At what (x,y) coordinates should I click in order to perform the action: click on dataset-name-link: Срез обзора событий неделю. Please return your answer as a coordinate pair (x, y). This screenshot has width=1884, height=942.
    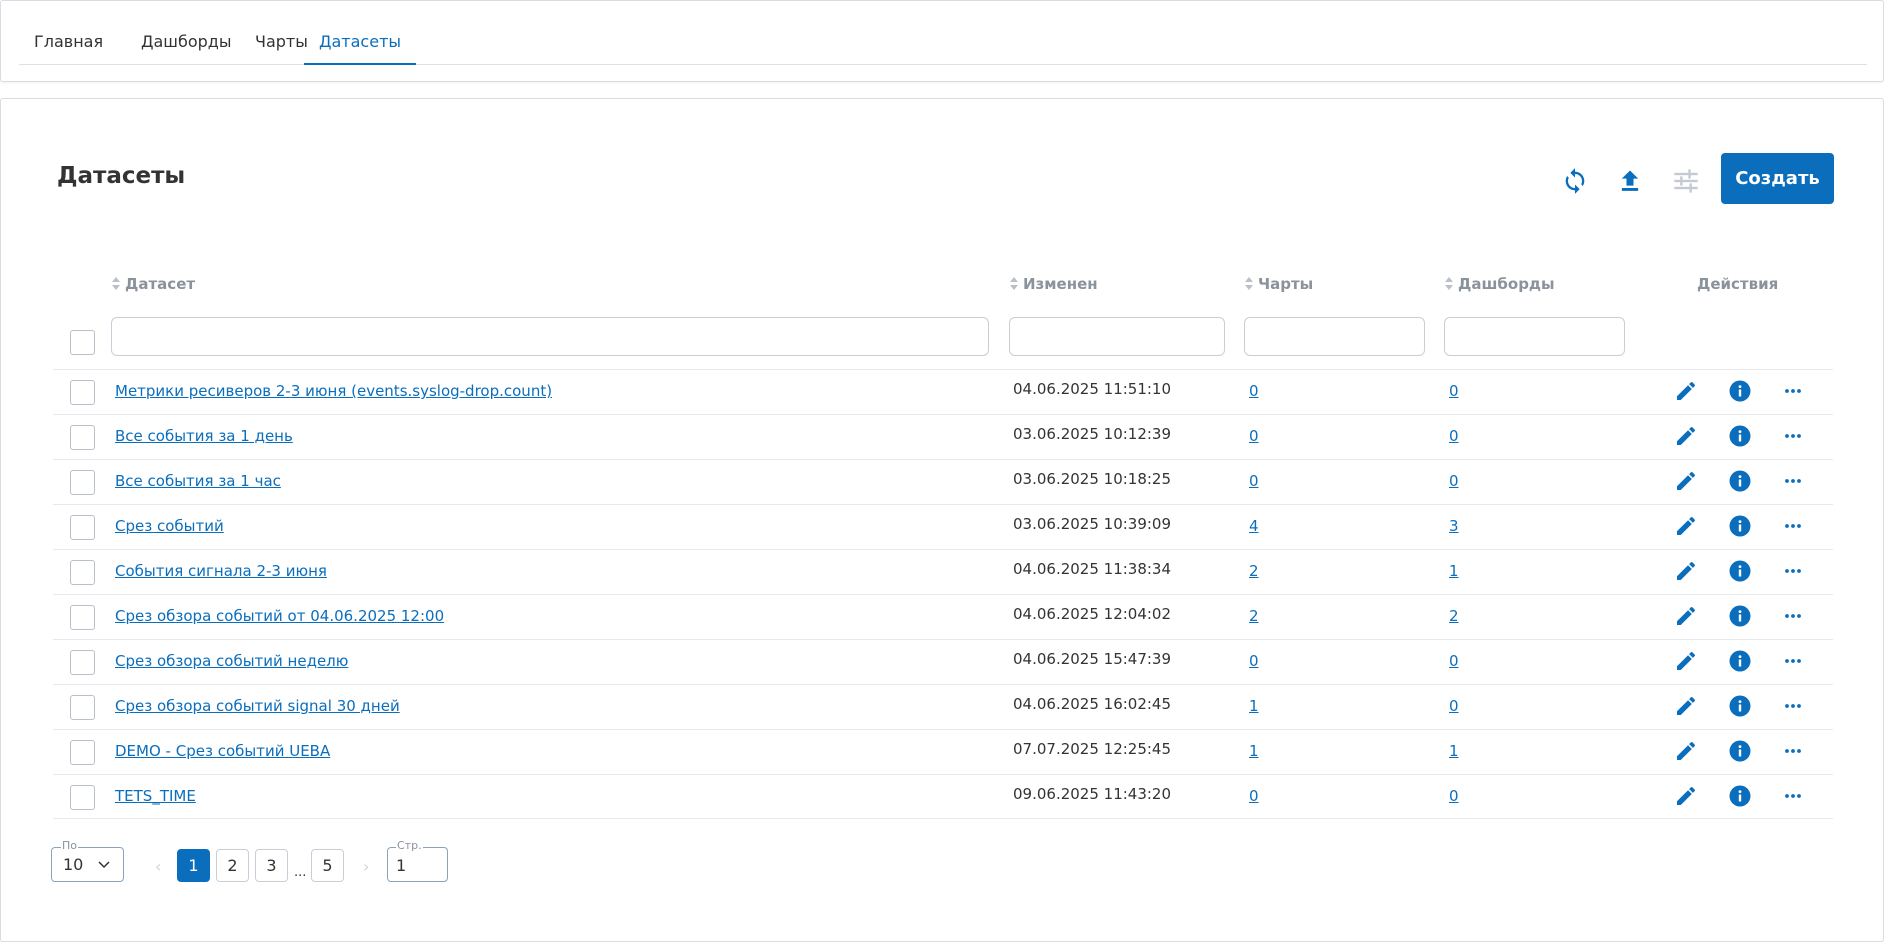
    Looking at the image, I should click on (231, 661).